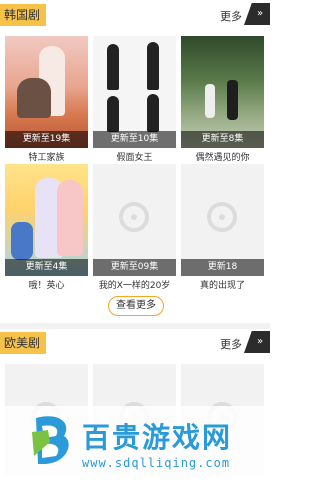 Image resolution: width=320 pixels, height=480 pixels. What do you see at coordinates (157, 437) in the screenshot?
I see `watermark-title: 百贵游戏网` at bounding box center [157, 437].